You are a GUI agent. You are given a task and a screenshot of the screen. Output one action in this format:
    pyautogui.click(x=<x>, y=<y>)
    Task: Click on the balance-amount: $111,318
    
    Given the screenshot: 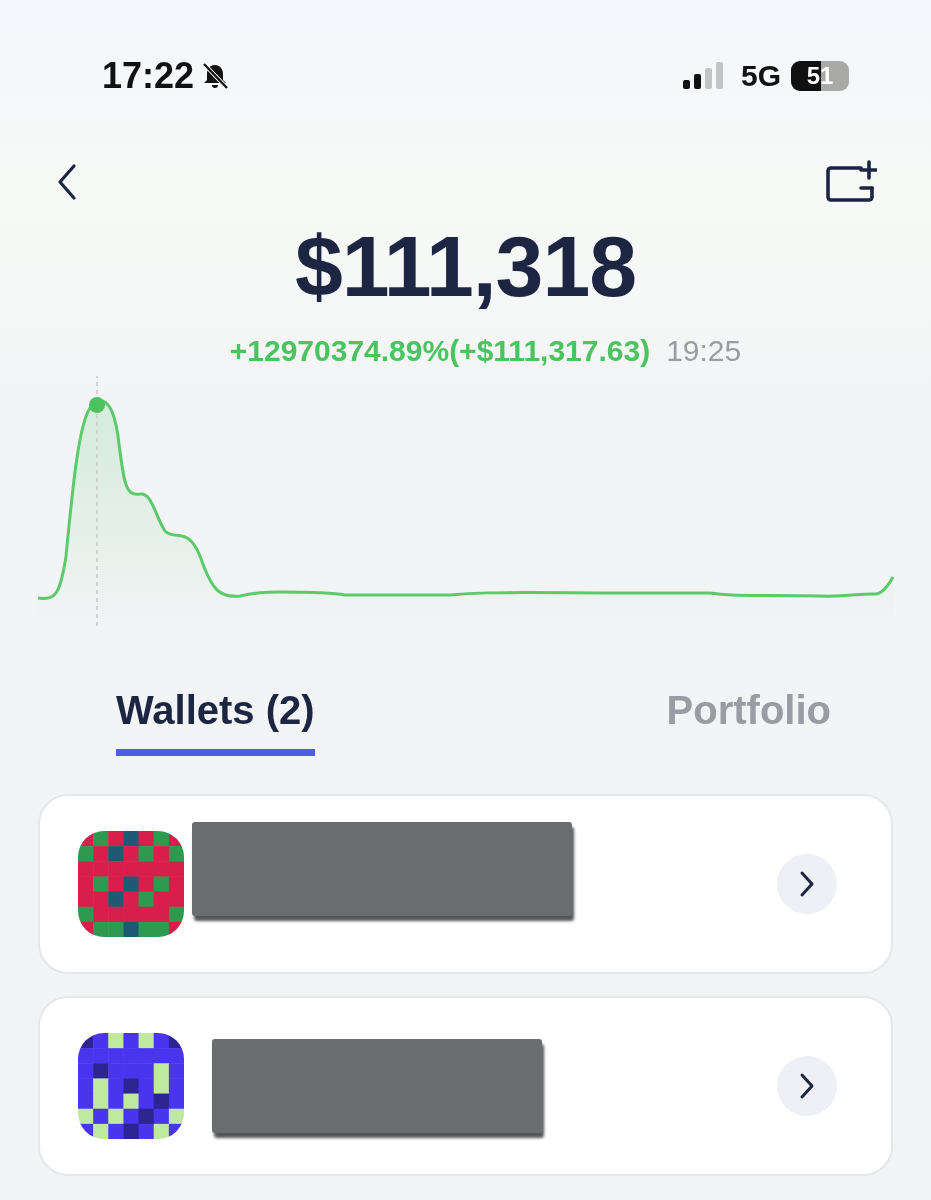 What is the action you would take?
    pyautogui.click(x=465, y=266)
    